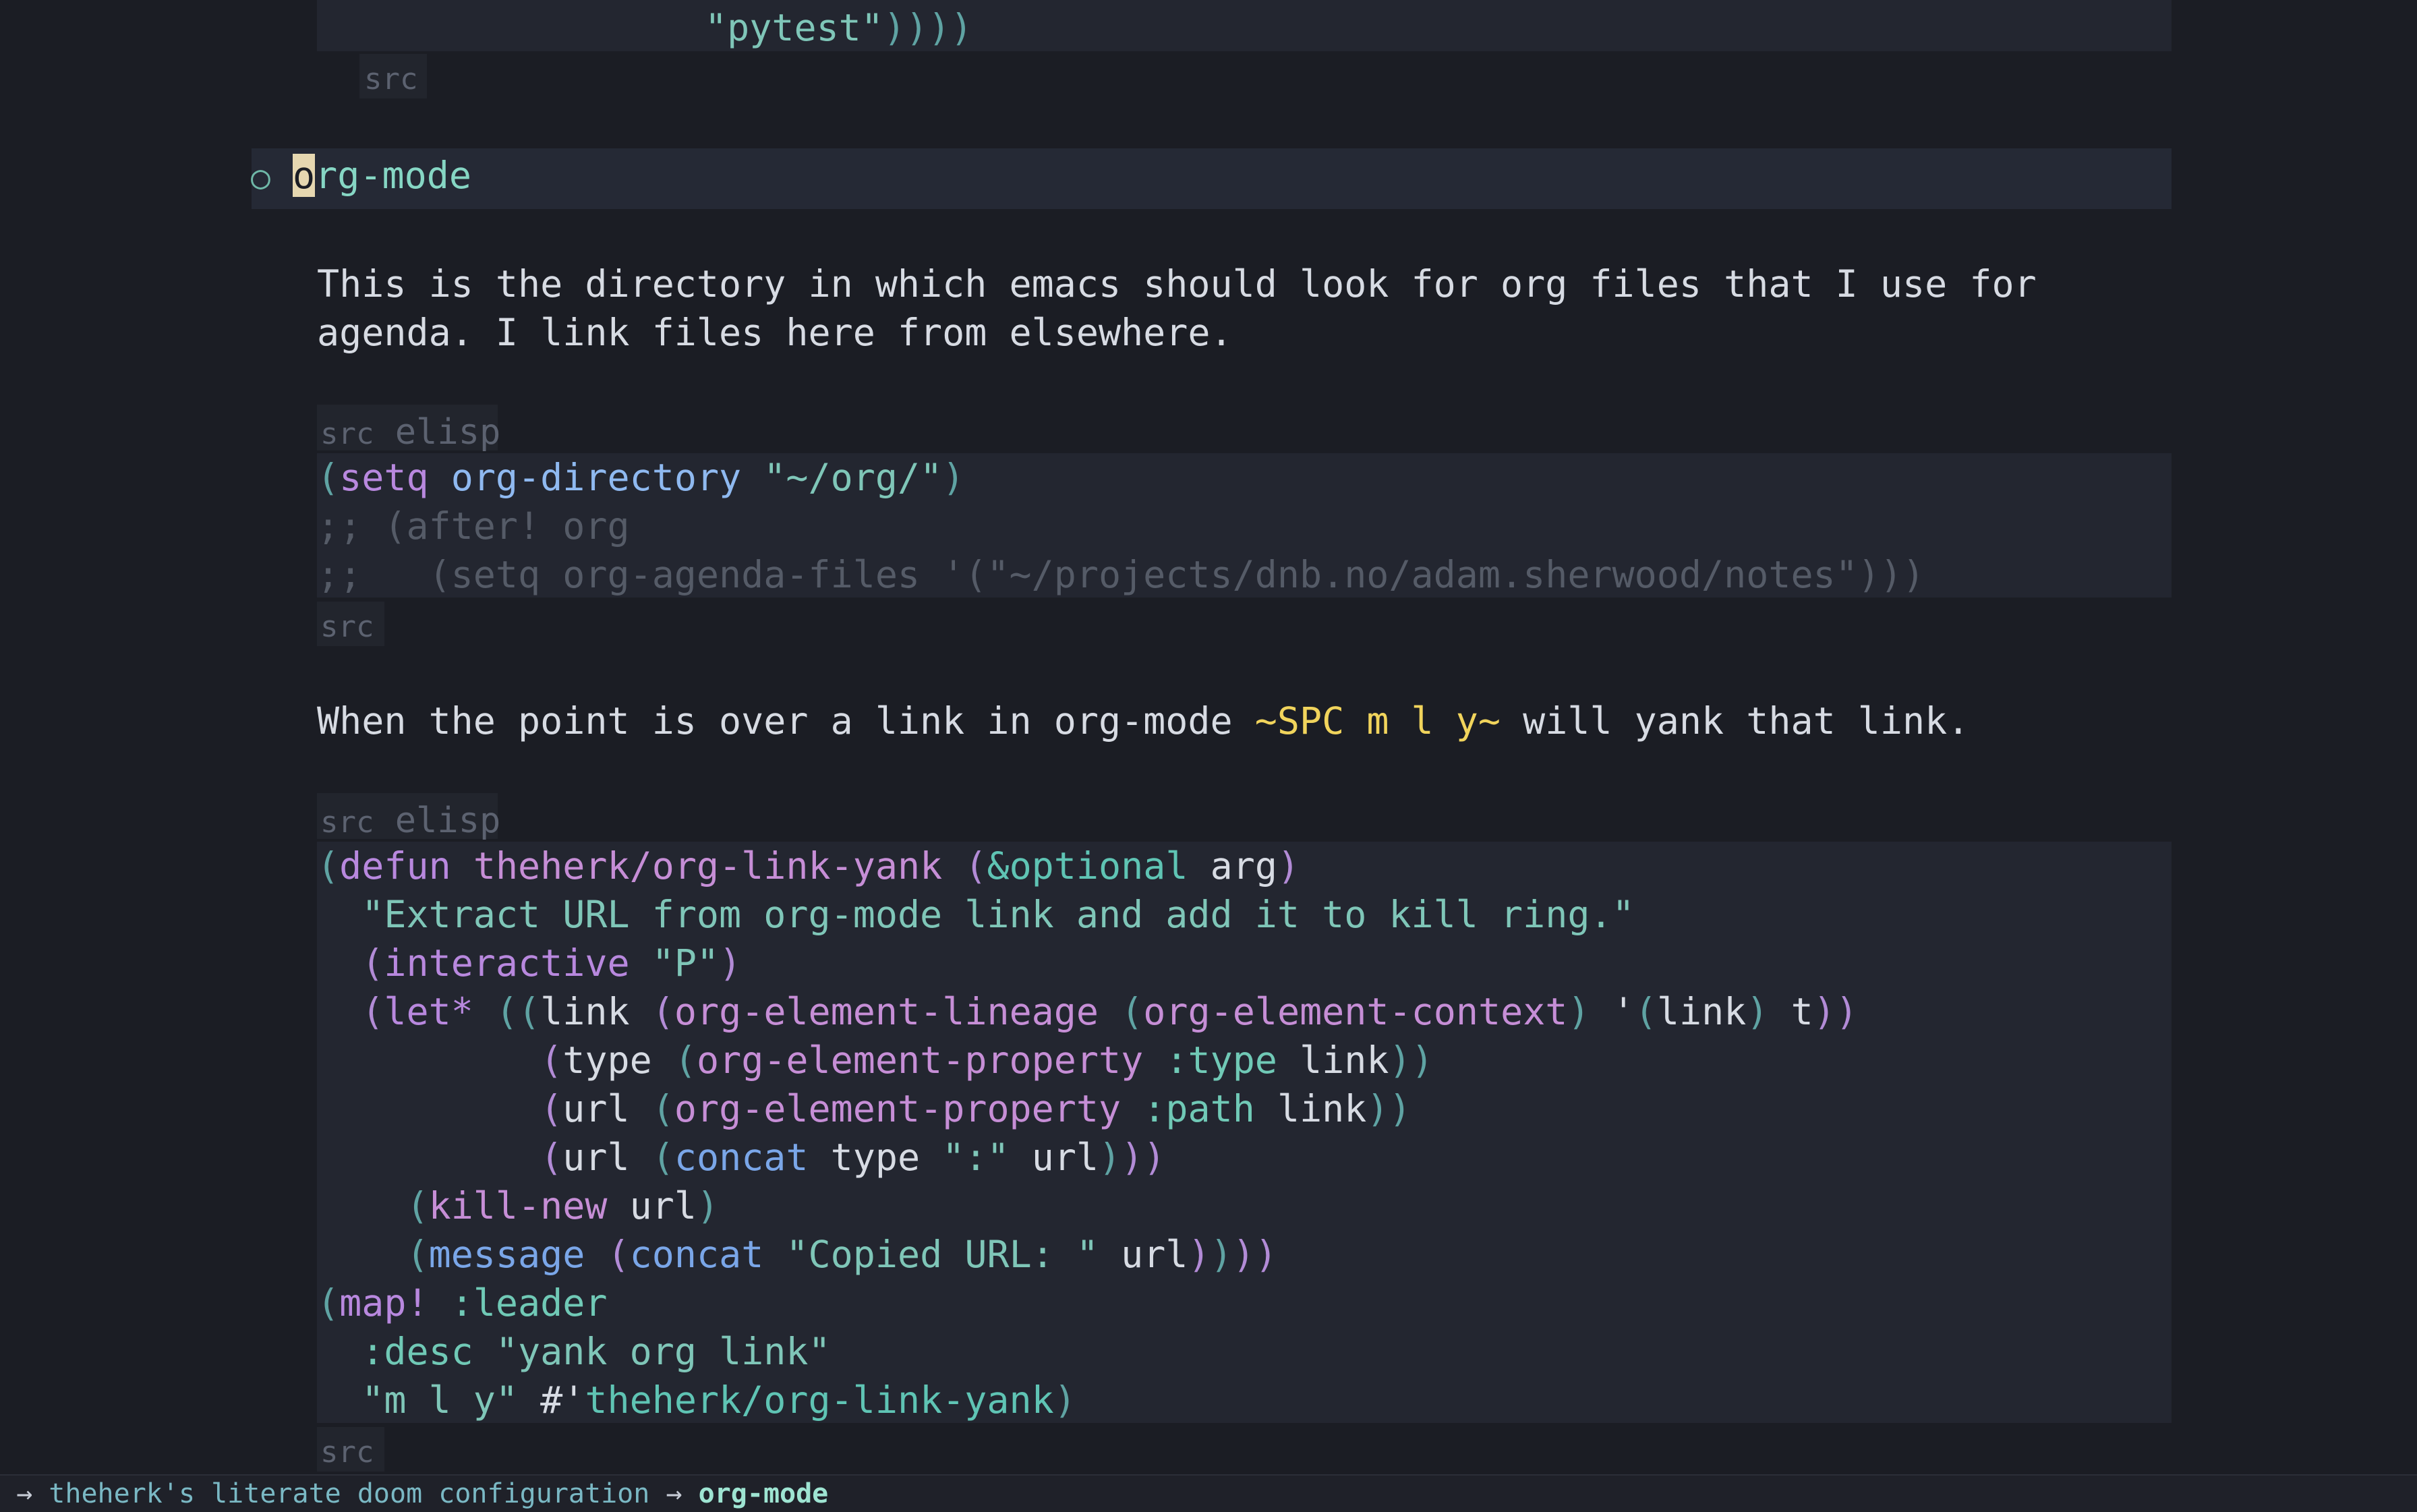 The height and width of the screenshot is (1512, 2417). I want to click on block1-header: src elisp, so click(410, 432).